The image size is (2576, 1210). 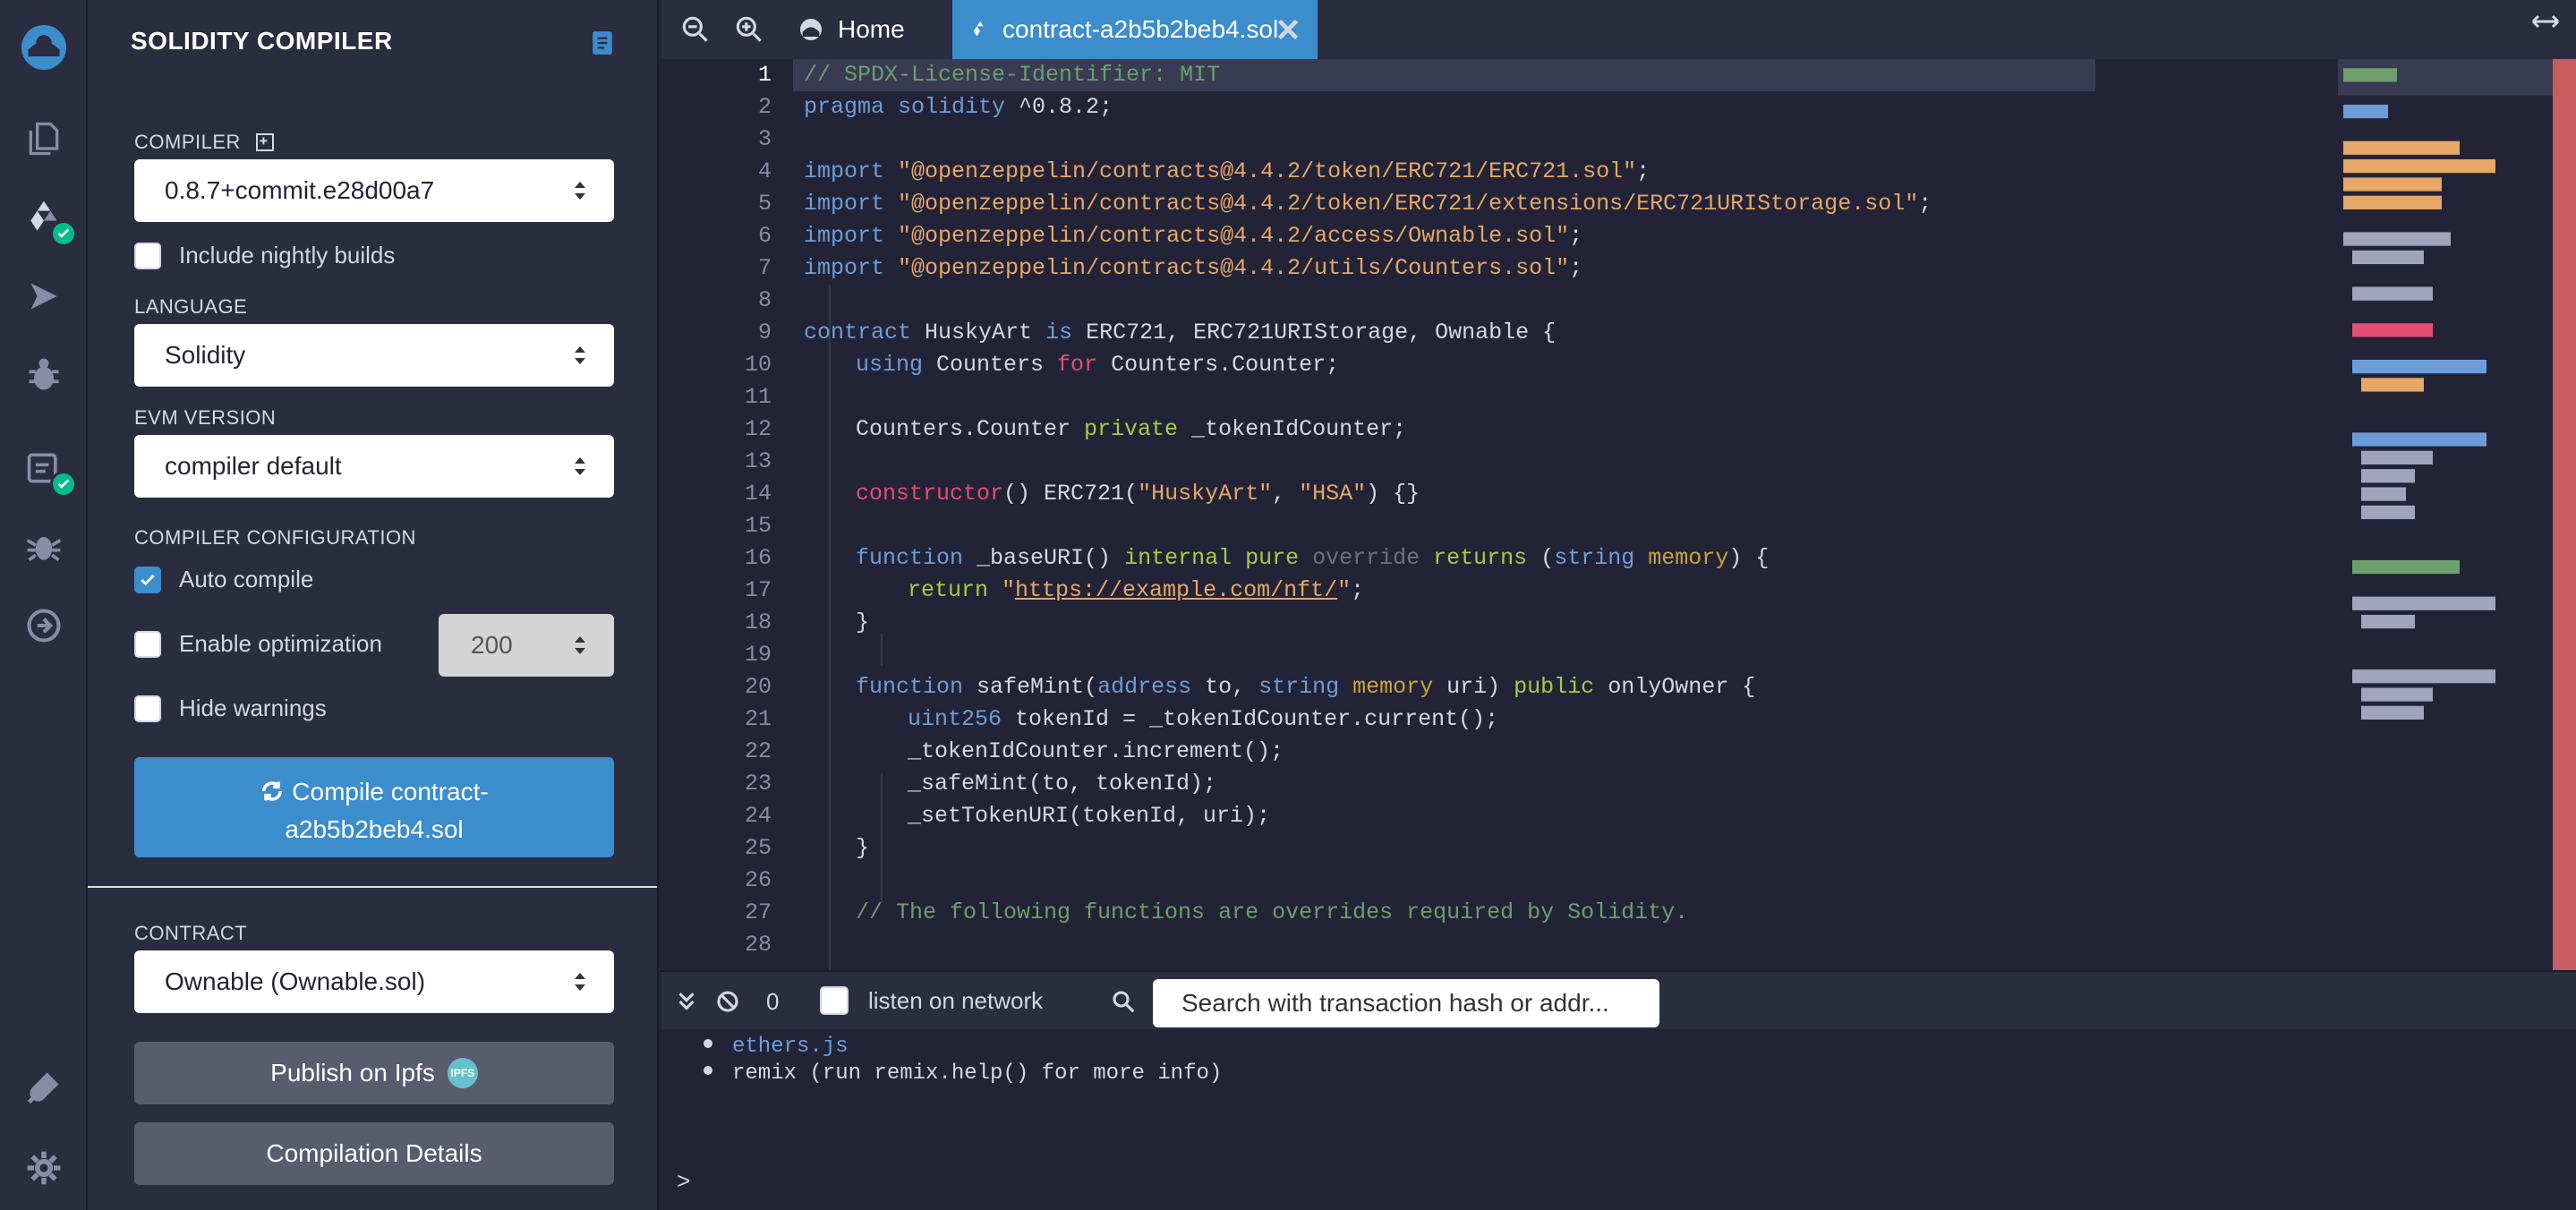 What do you see at coordinates (749, 30) in the screenshot?
I see `zoom-in-icon` at bounding box center [749, 30].